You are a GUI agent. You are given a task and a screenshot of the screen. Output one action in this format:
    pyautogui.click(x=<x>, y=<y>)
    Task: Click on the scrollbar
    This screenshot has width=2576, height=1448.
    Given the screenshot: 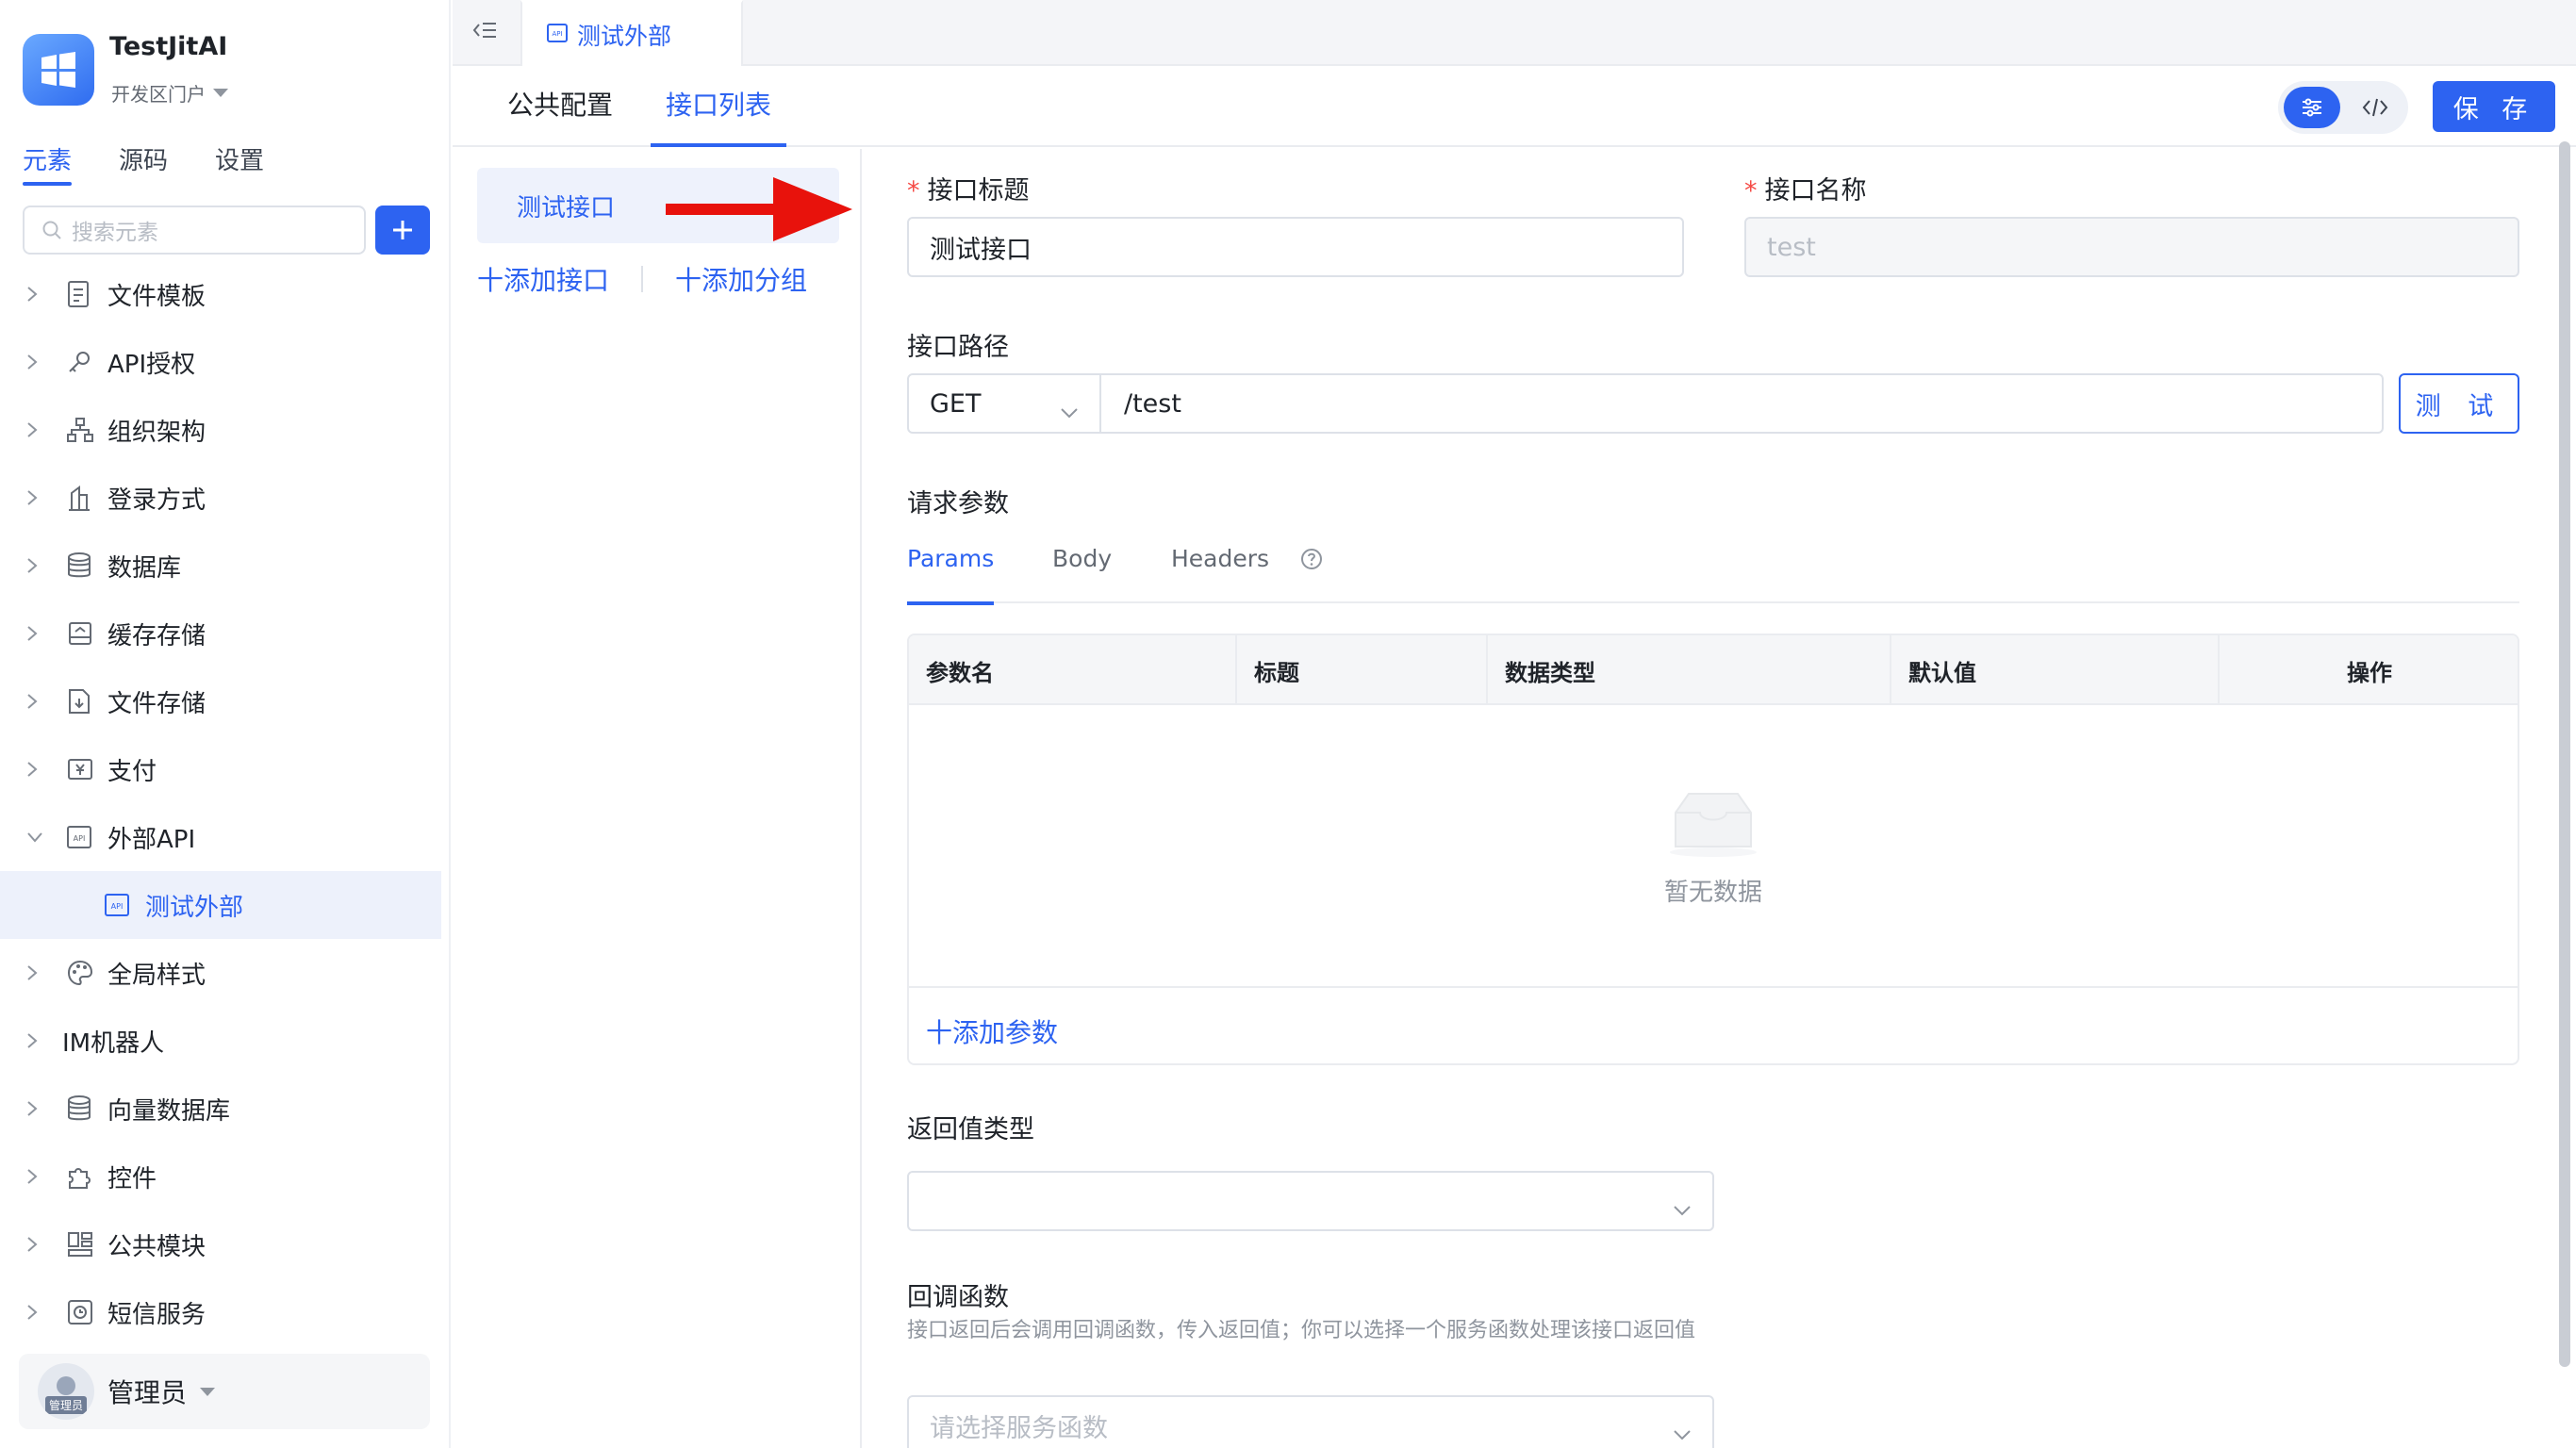 What is the action you would take?
    pyautogui.click(x=2564, y=754)
    